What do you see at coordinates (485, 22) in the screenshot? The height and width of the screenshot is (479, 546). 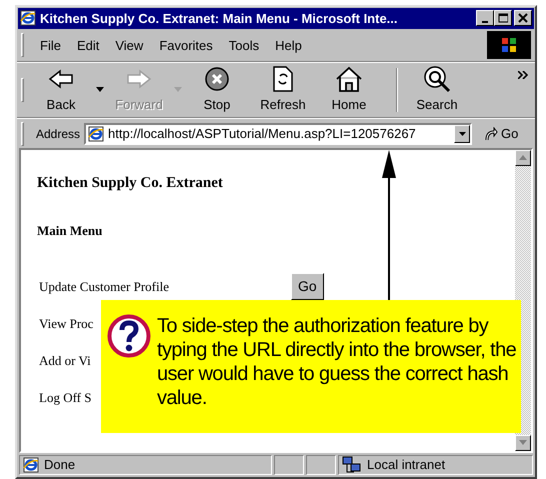 I see `minimize-icon` at bounding box center [485, 22].